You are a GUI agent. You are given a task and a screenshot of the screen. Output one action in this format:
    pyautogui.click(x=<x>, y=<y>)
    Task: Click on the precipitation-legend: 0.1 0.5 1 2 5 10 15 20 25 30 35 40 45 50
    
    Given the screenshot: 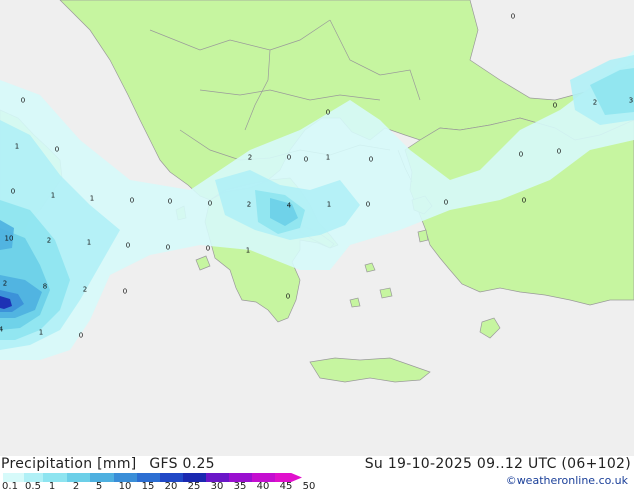 What is the action you would take?
    pyautogui.click(x=165, y=483)
    